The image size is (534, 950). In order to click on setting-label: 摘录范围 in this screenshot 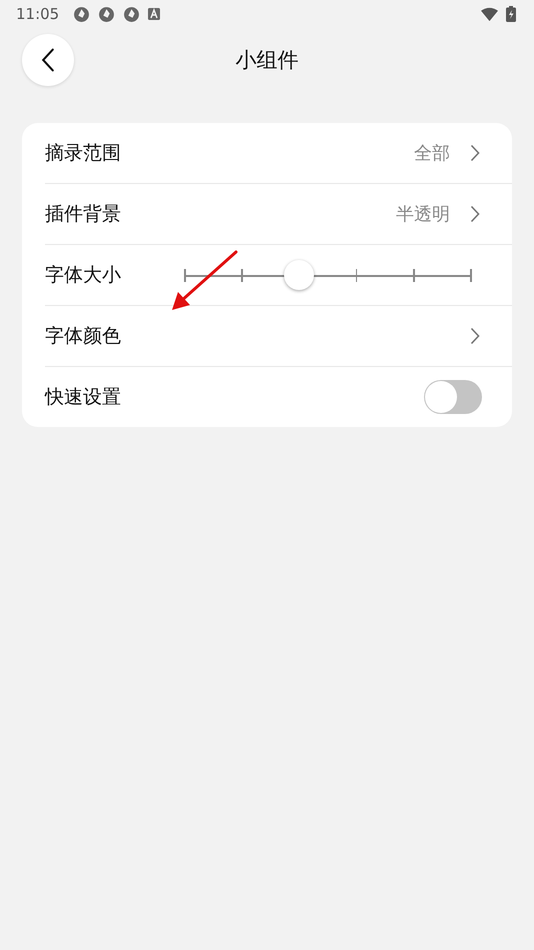, I will do `click(83, 153)`.